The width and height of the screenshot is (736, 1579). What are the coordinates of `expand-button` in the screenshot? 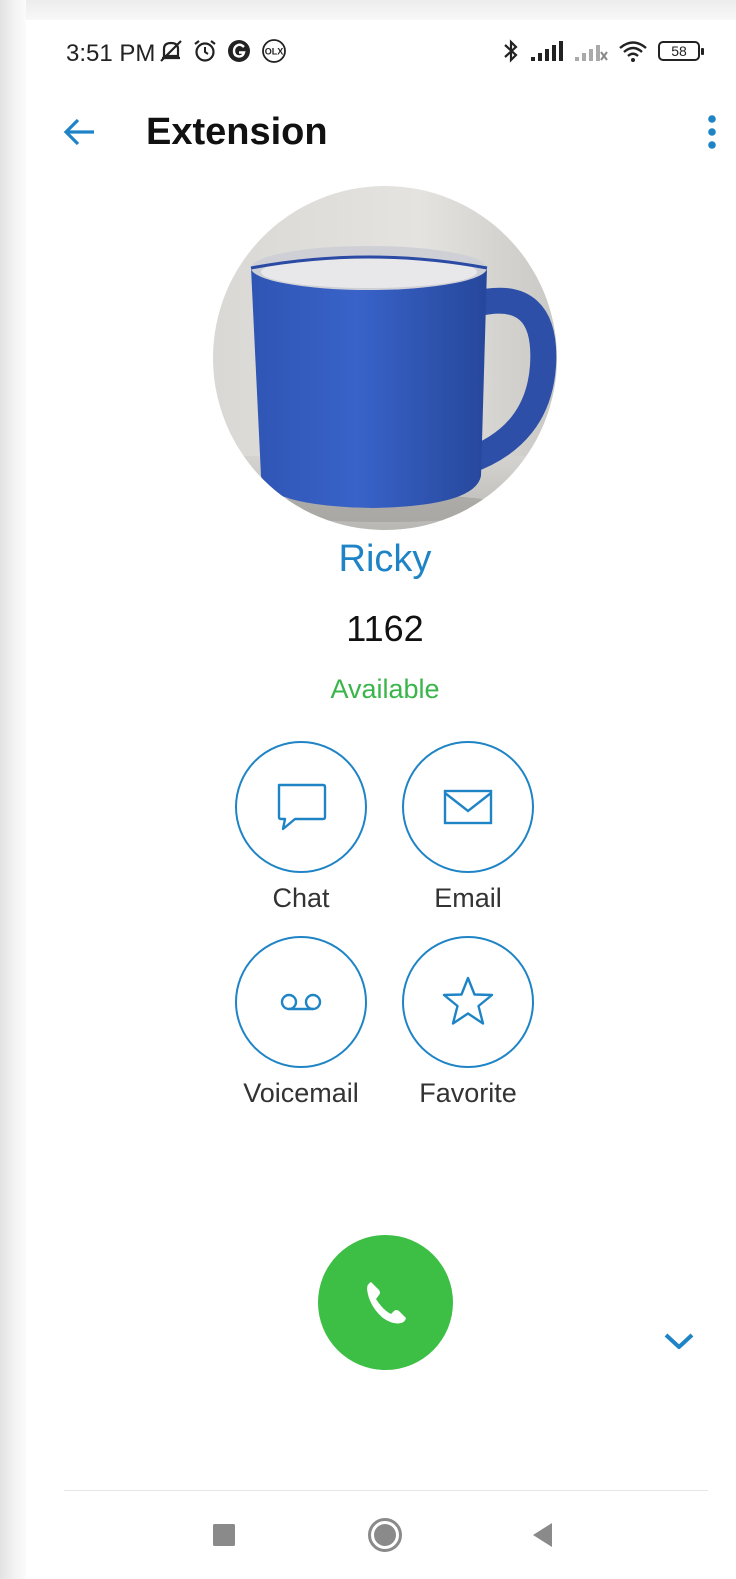 It's located at (679, 1341).